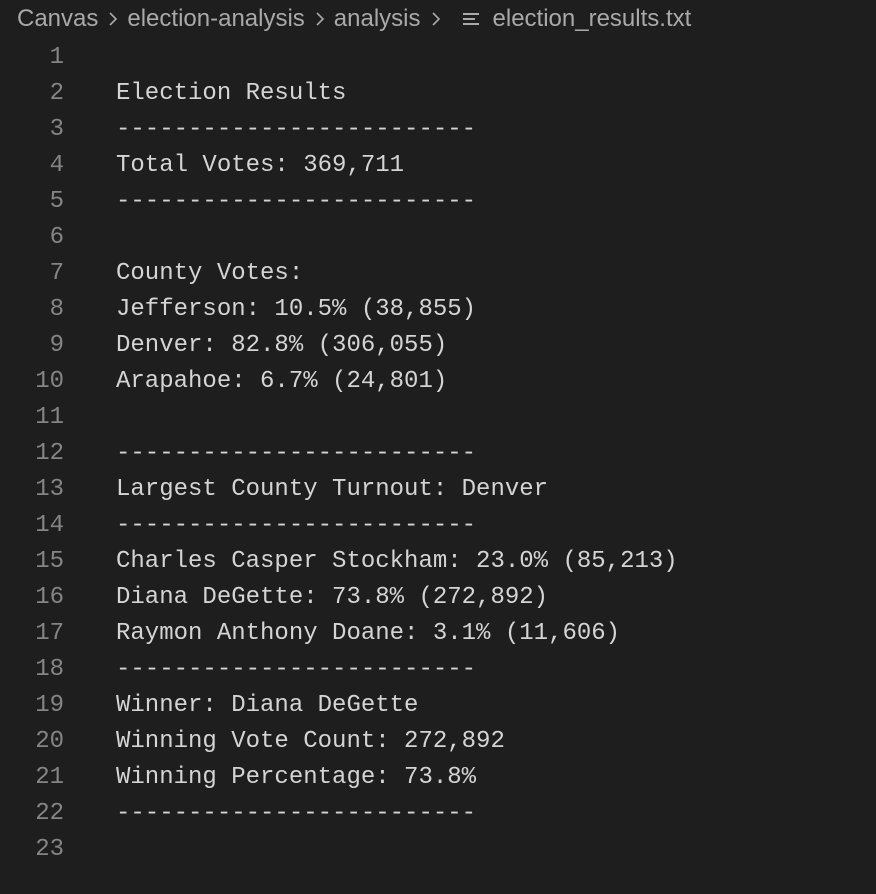 The image size is (876, 894). Describe the element at coordinates (592, 19) in the screenshot. I see `breadcrumb-item-file: election_results.txt` at that location.